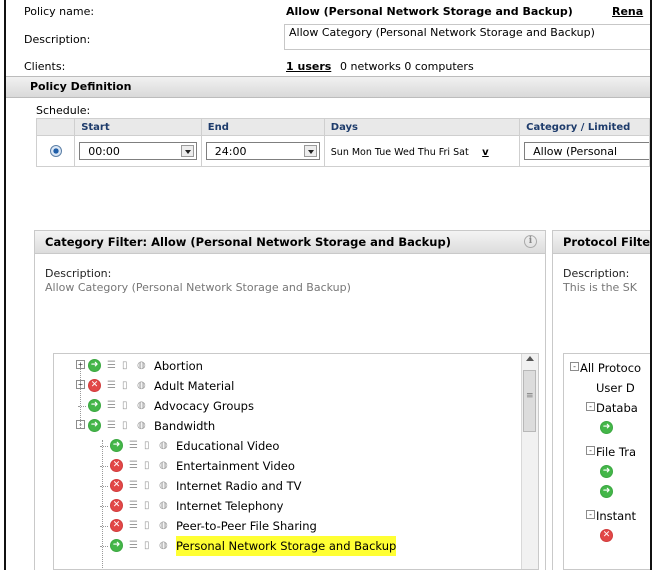  What do you see at coordinates (194, 386) in the screenshot?
I see `category-tree-label: Adult Material` at bounding box center [194, 386].